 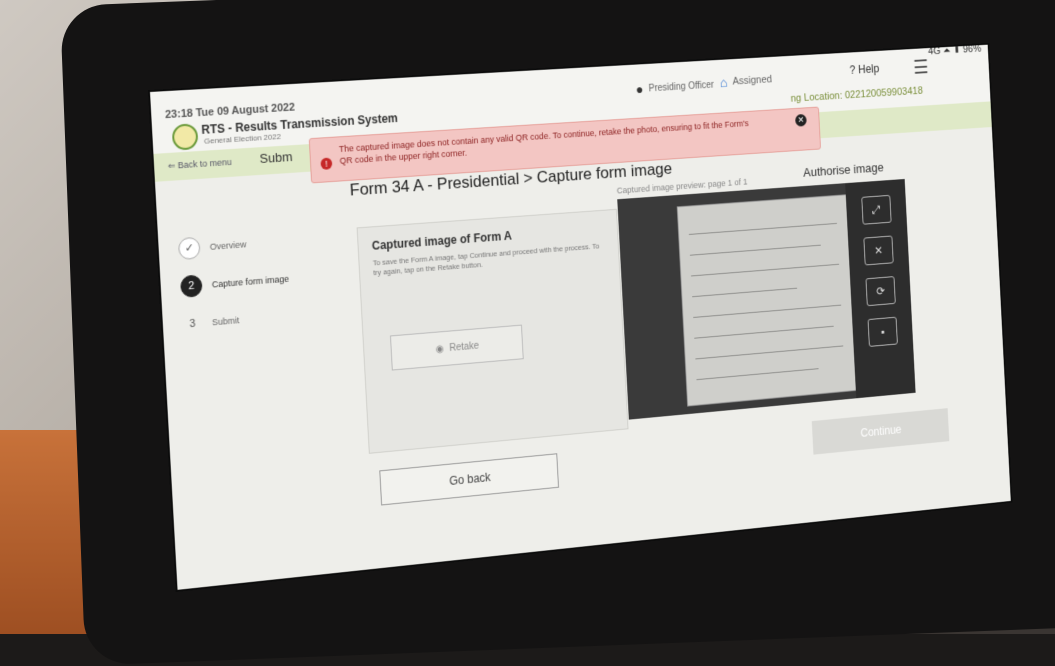 What do you see at coordinates (723, 82) in the screenshot?
I see `home-icon: ⌂` at bounding box center [723, 82].